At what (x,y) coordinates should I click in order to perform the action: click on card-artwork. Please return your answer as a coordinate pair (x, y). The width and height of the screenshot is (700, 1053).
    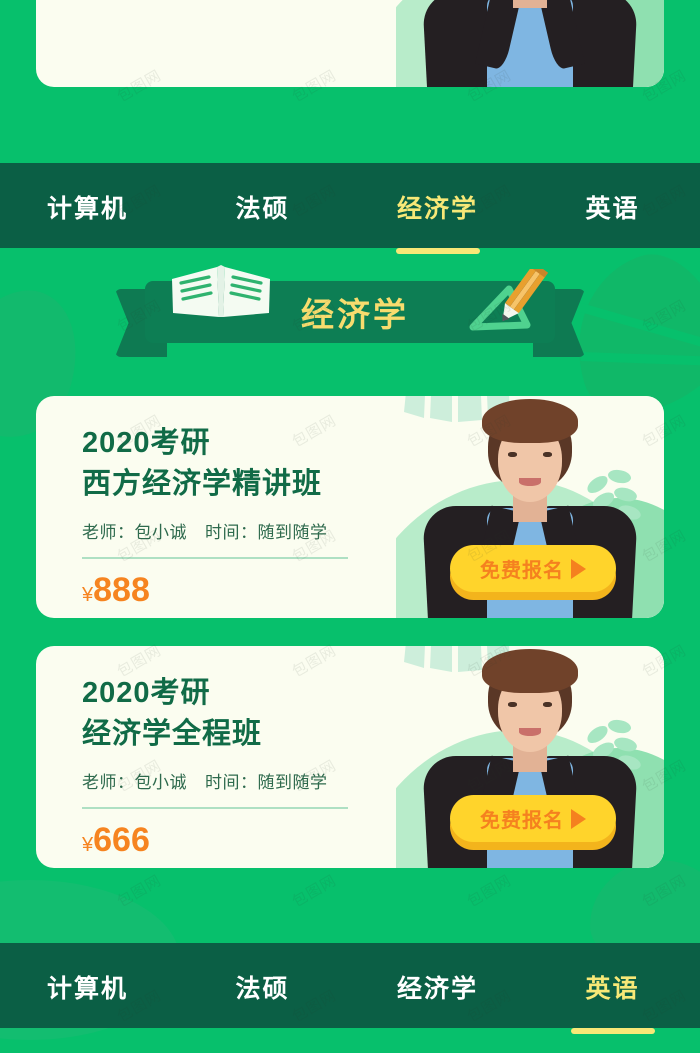
    Looking at the image, I should click on (530, 43).